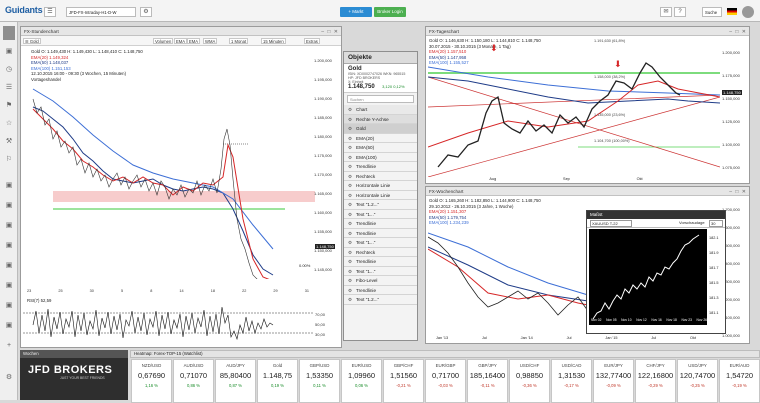  What do you see at coordinates (277, 365) in the screenshot?
I see `quote-name: Gold` at bounding box center [277, 365].